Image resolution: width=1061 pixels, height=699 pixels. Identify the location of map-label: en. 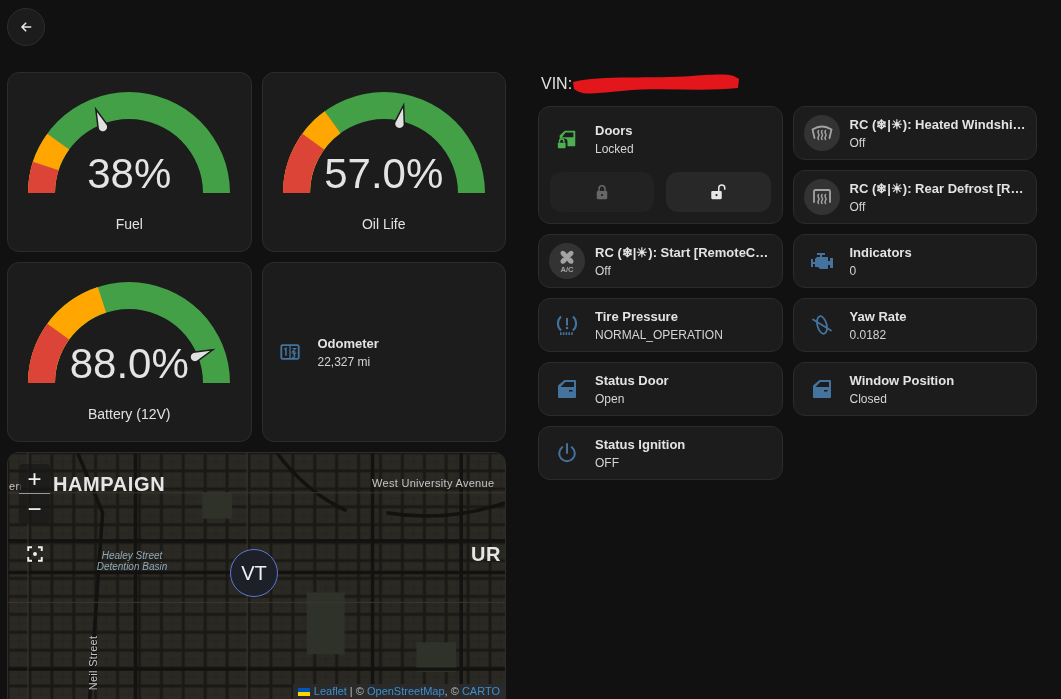
(15, 486).